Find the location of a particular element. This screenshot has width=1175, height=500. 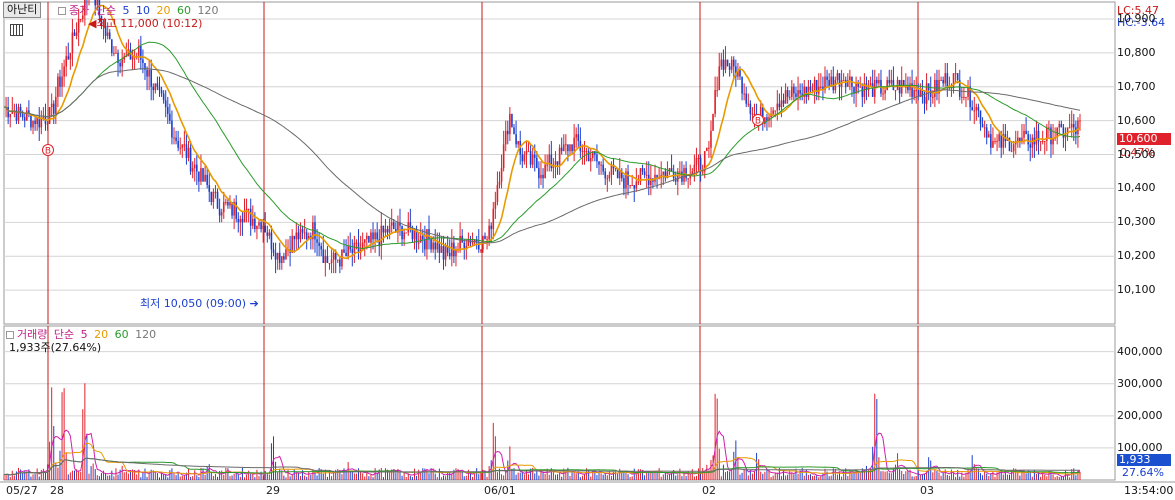

buy-marker-label: B is located at coordinates (758, 122).